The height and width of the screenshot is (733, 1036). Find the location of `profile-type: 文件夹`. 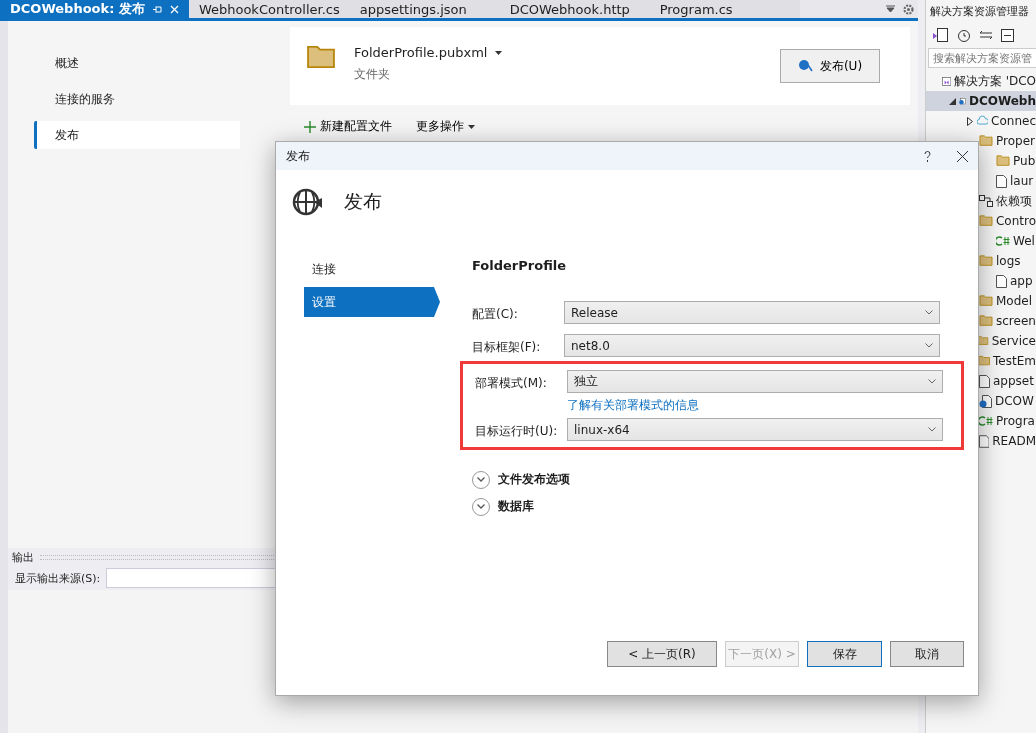

profile-type: 文件夹 is located at coordinates (372, 74).